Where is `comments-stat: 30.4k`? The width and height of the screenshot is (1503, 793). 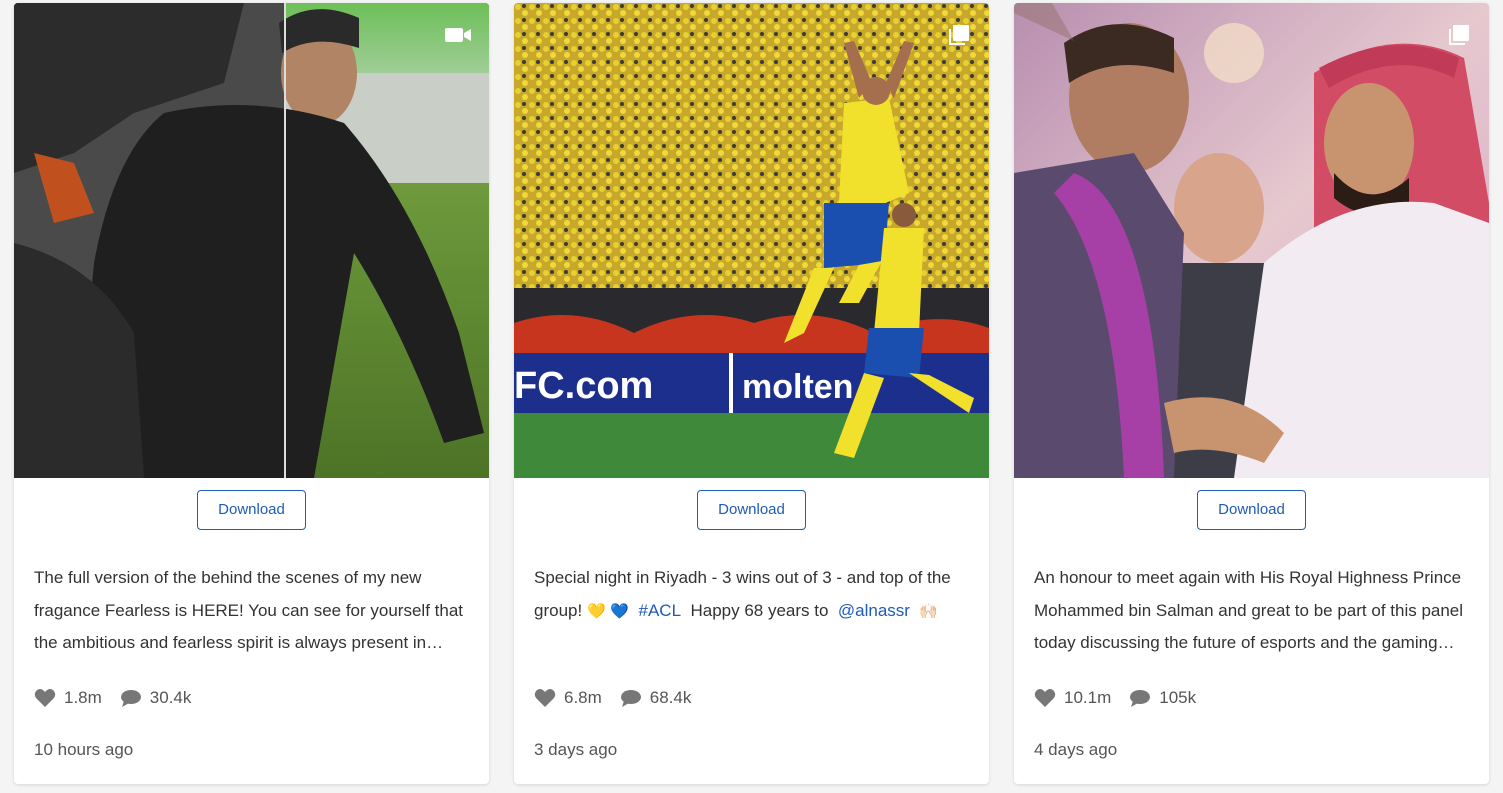
comments-stat: 30.4k is located at coordinates (156, 698).